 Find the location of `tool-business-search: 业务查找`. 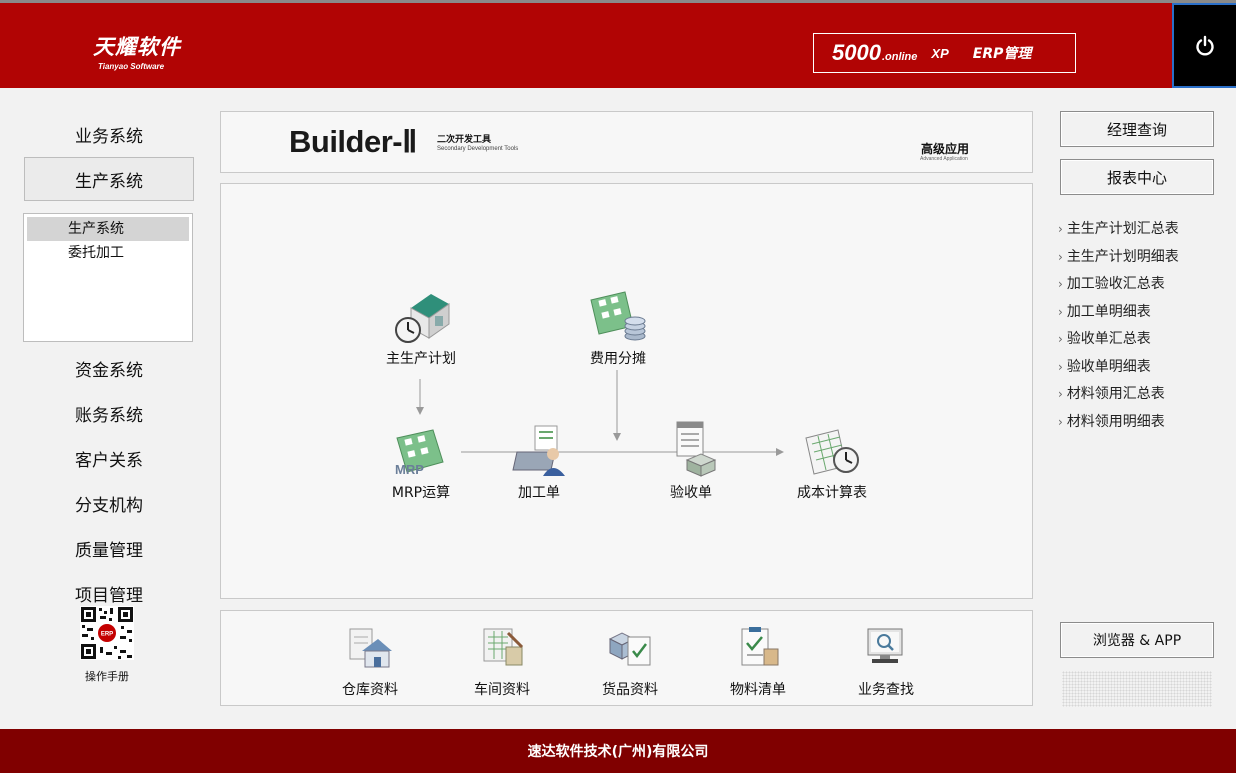

tool-business-search: 业务查找 is located at coordinates (886, 662).